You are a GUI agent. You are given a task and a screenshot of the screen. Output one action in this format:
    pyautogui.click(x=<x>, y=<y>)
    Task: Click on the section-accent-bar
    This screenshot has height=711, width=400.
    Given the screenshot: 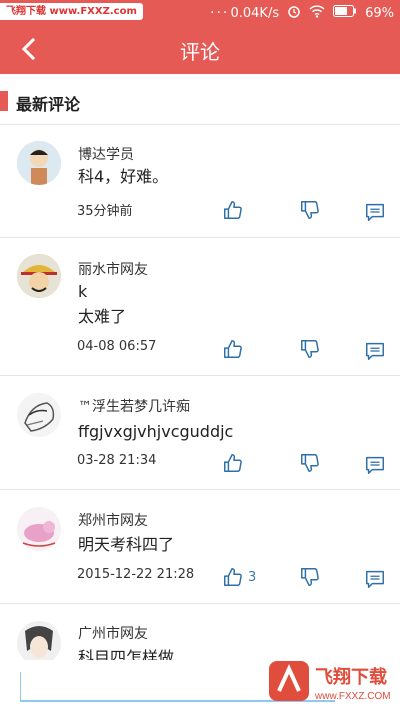 What is the action you would take?
    pyautogui.click(x=4, y=101)
    